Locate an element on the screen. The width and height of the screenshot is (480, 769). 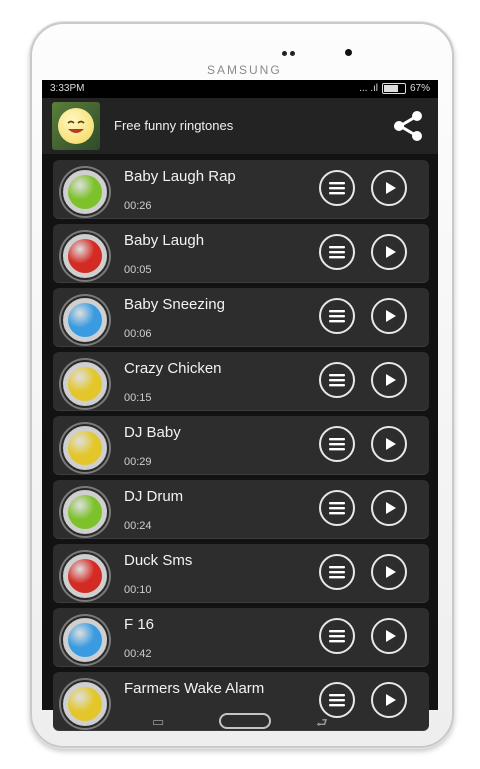
share-icon is located at coordinates (408, 126).